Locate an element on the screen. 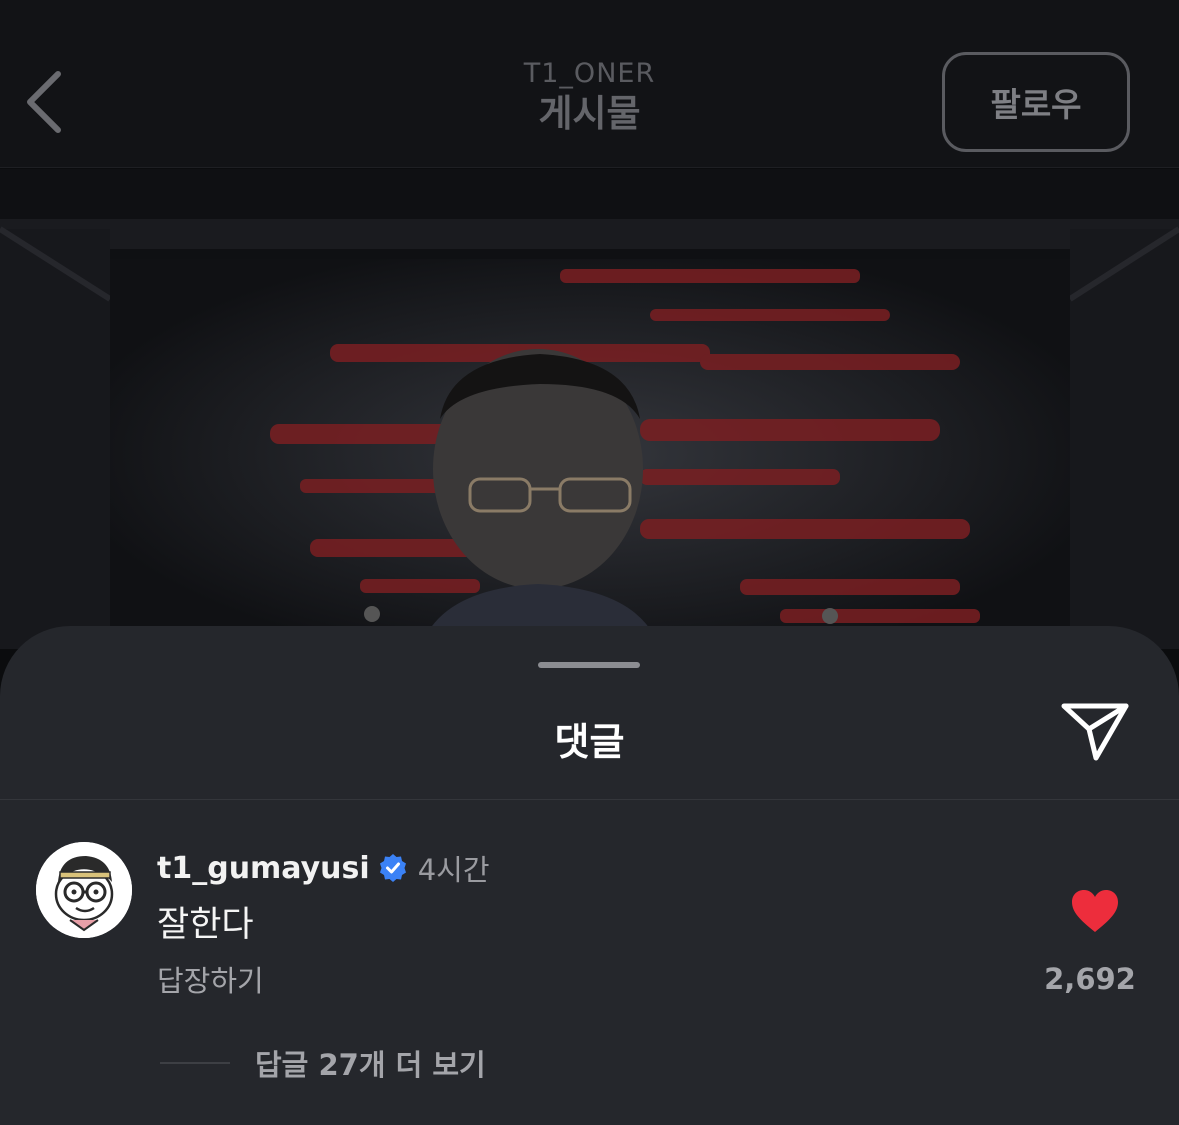 The image size is (1179, 1125). heart-filled-icon is located at coordinates (1095, 911).